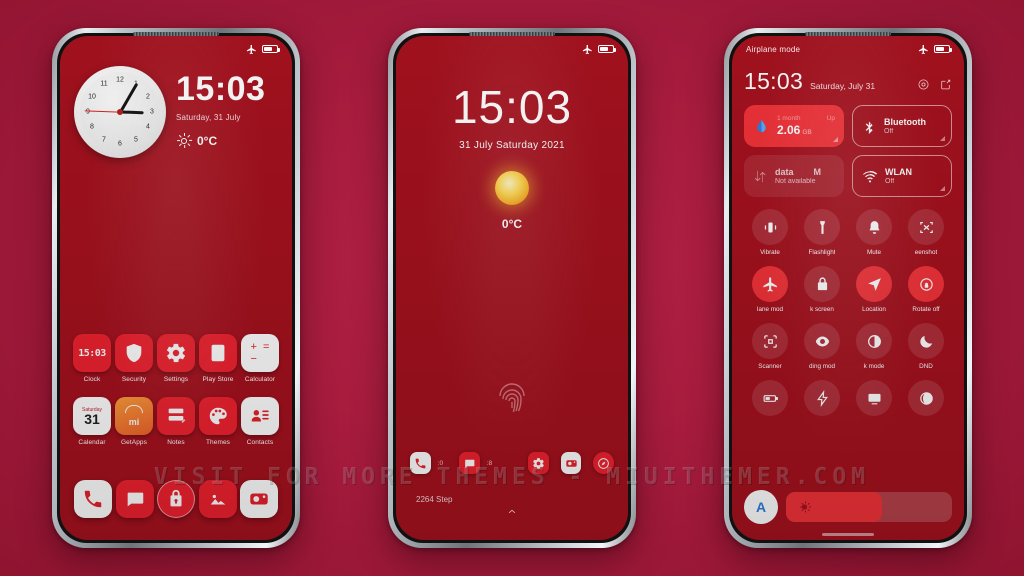  I want to click on app-settings: Settings, so click(176, 358).